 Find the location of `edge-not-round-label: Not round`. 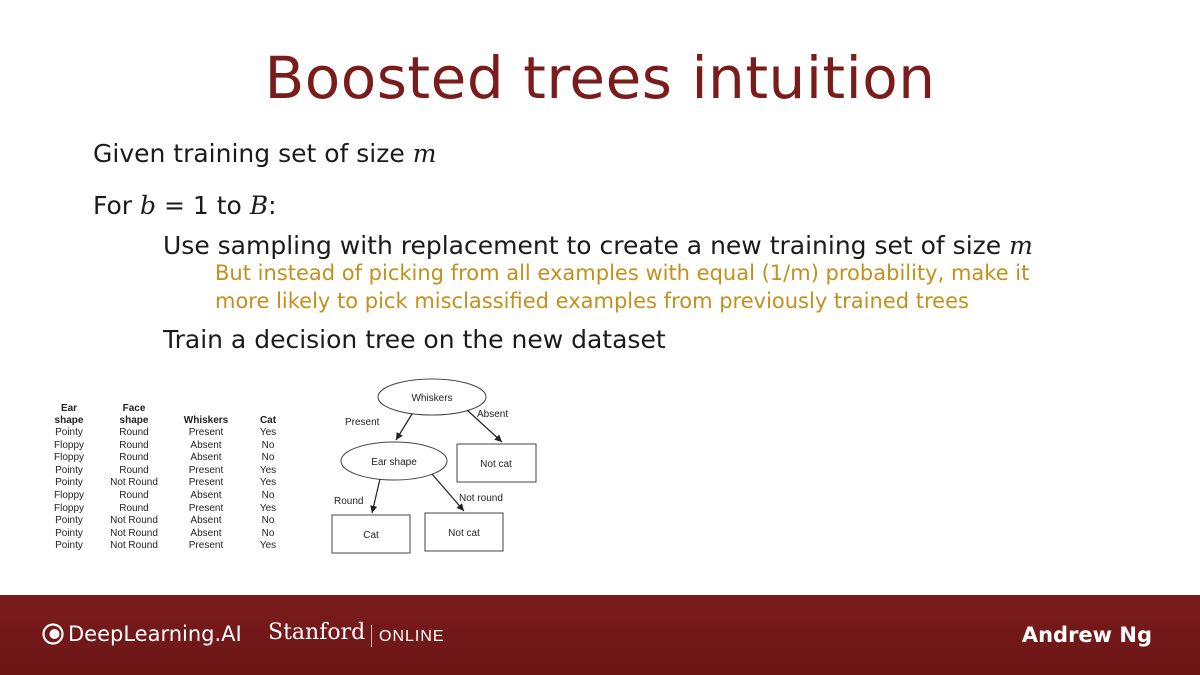

edge-not-round-label: Not round is located at coordinates (481, 498).